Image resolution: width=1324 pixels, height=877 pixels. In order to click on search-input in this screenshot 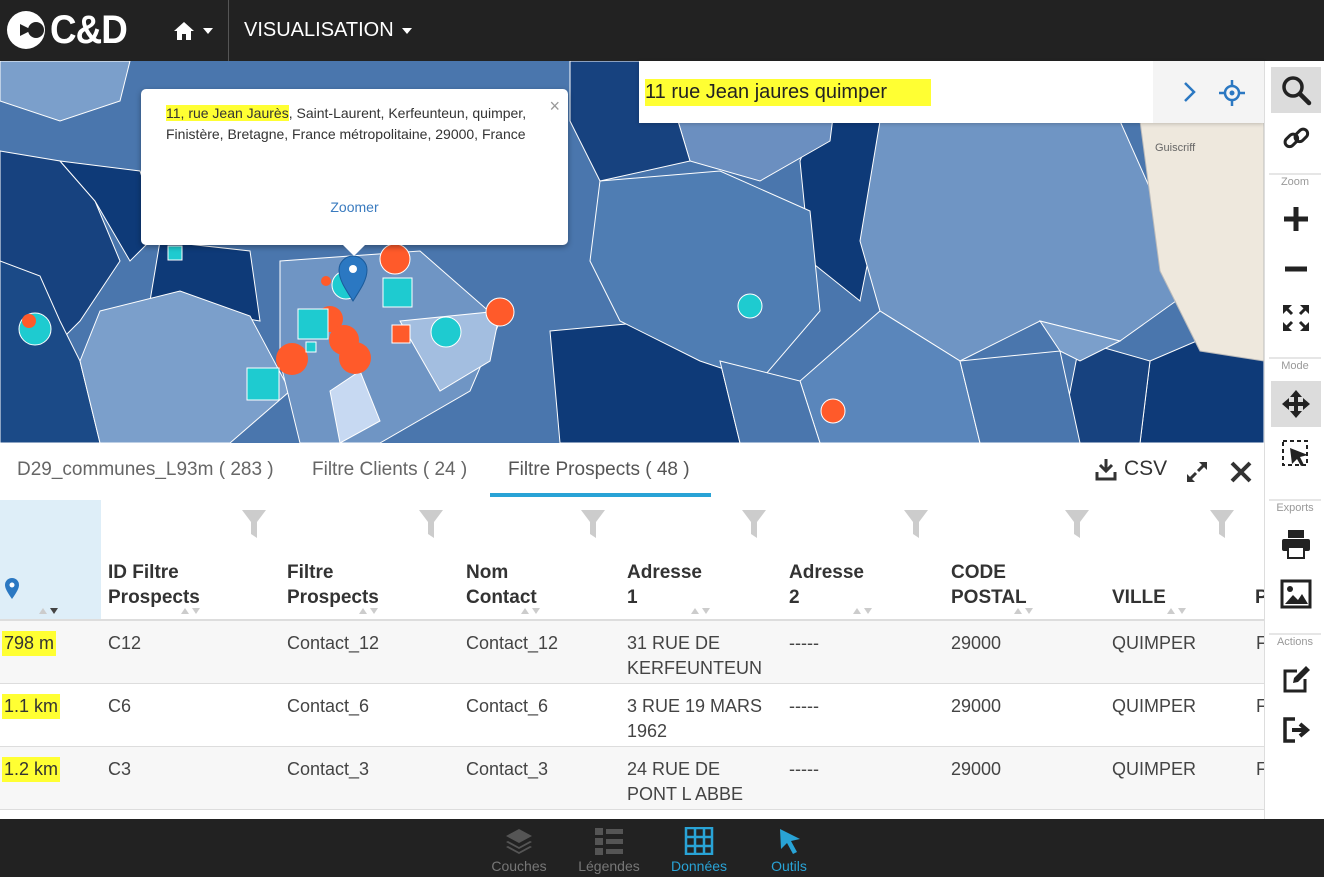, I will do `click(895, 92)`.